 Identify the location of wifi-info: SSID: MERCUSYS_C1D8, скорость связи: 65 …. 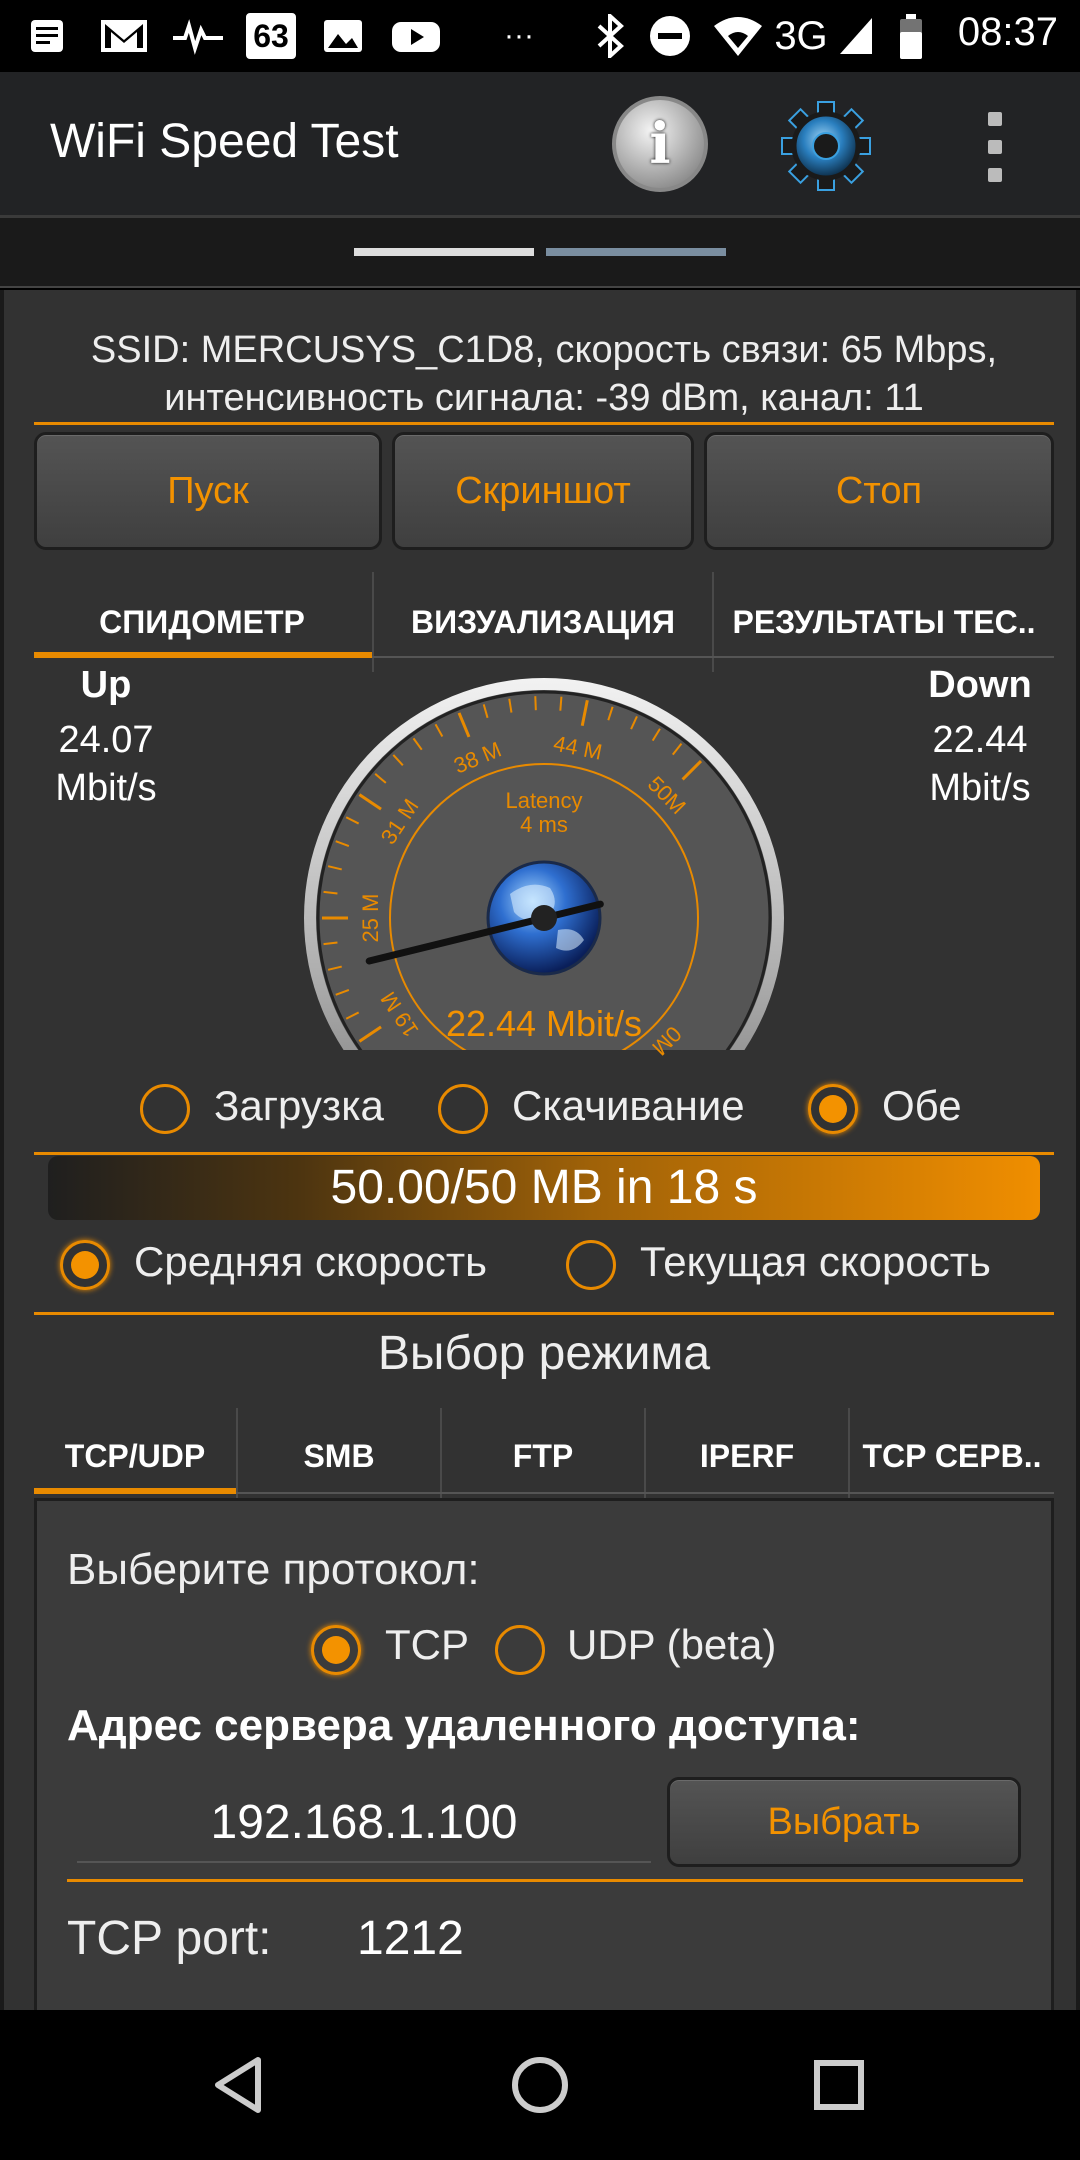
(544, 374).